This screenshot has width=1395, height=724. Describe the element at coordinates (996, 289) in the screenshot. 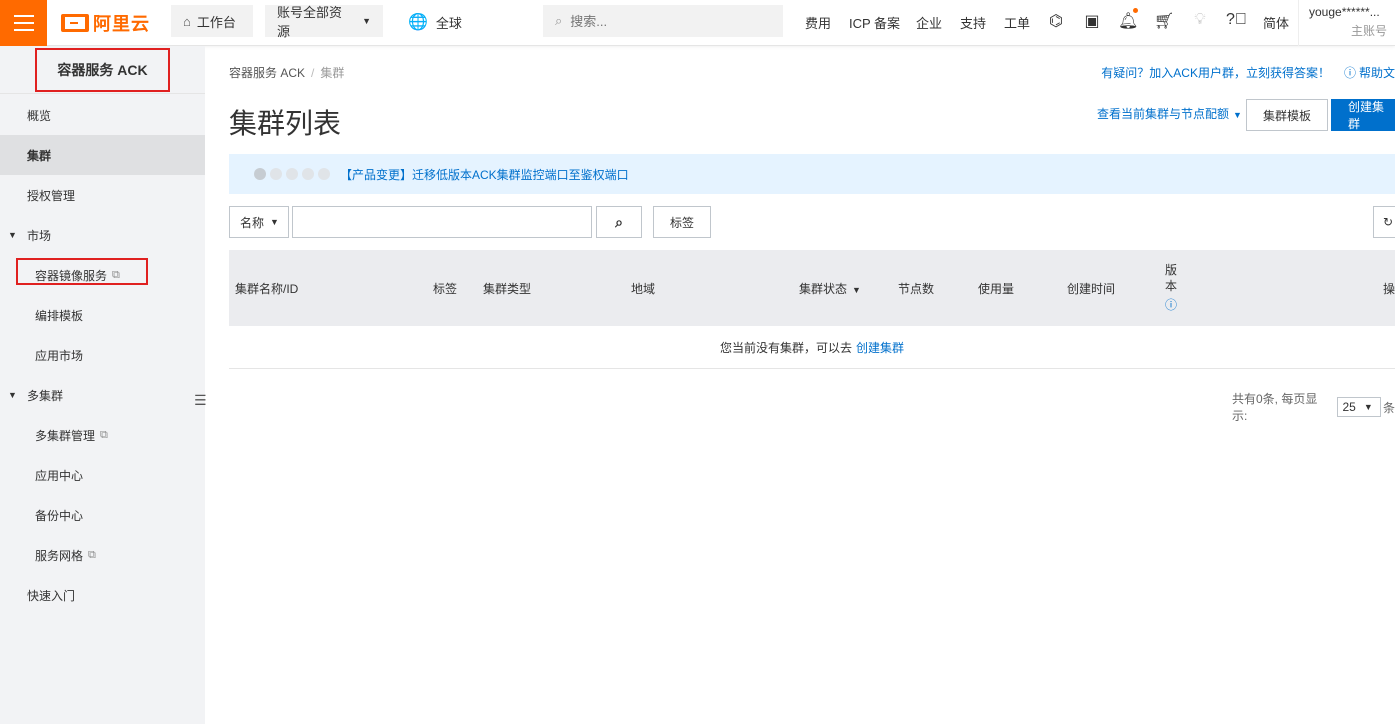

I see `column-usage: 使用量` at that location.